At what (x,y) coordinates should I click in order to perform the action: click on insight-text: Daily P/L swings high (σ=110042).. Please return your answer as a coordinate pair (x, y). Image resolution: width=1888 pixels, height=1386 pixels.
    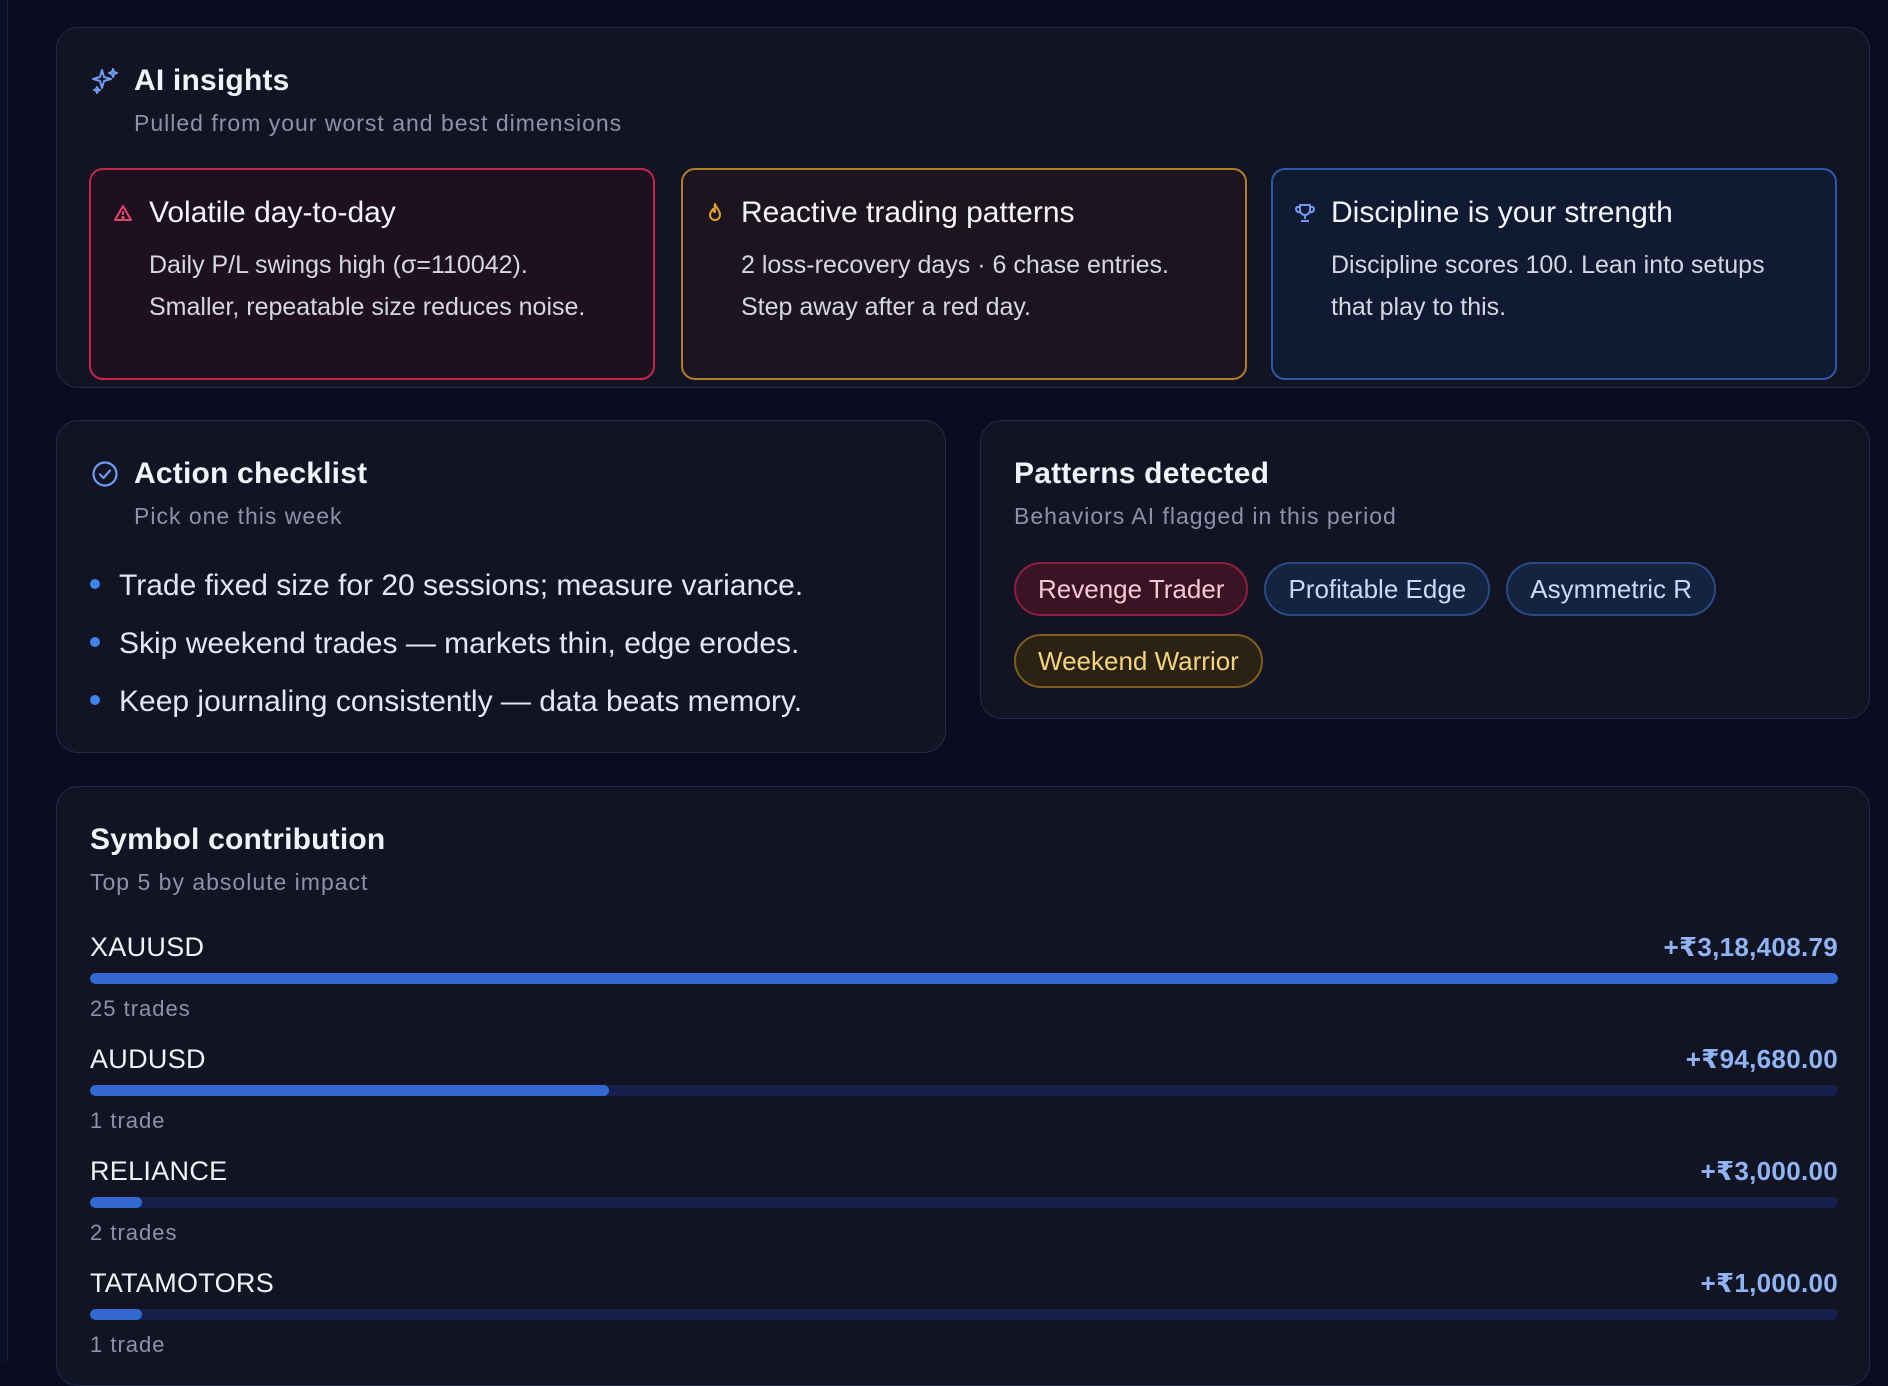
    Looking at the image, I should click on (338, 265).